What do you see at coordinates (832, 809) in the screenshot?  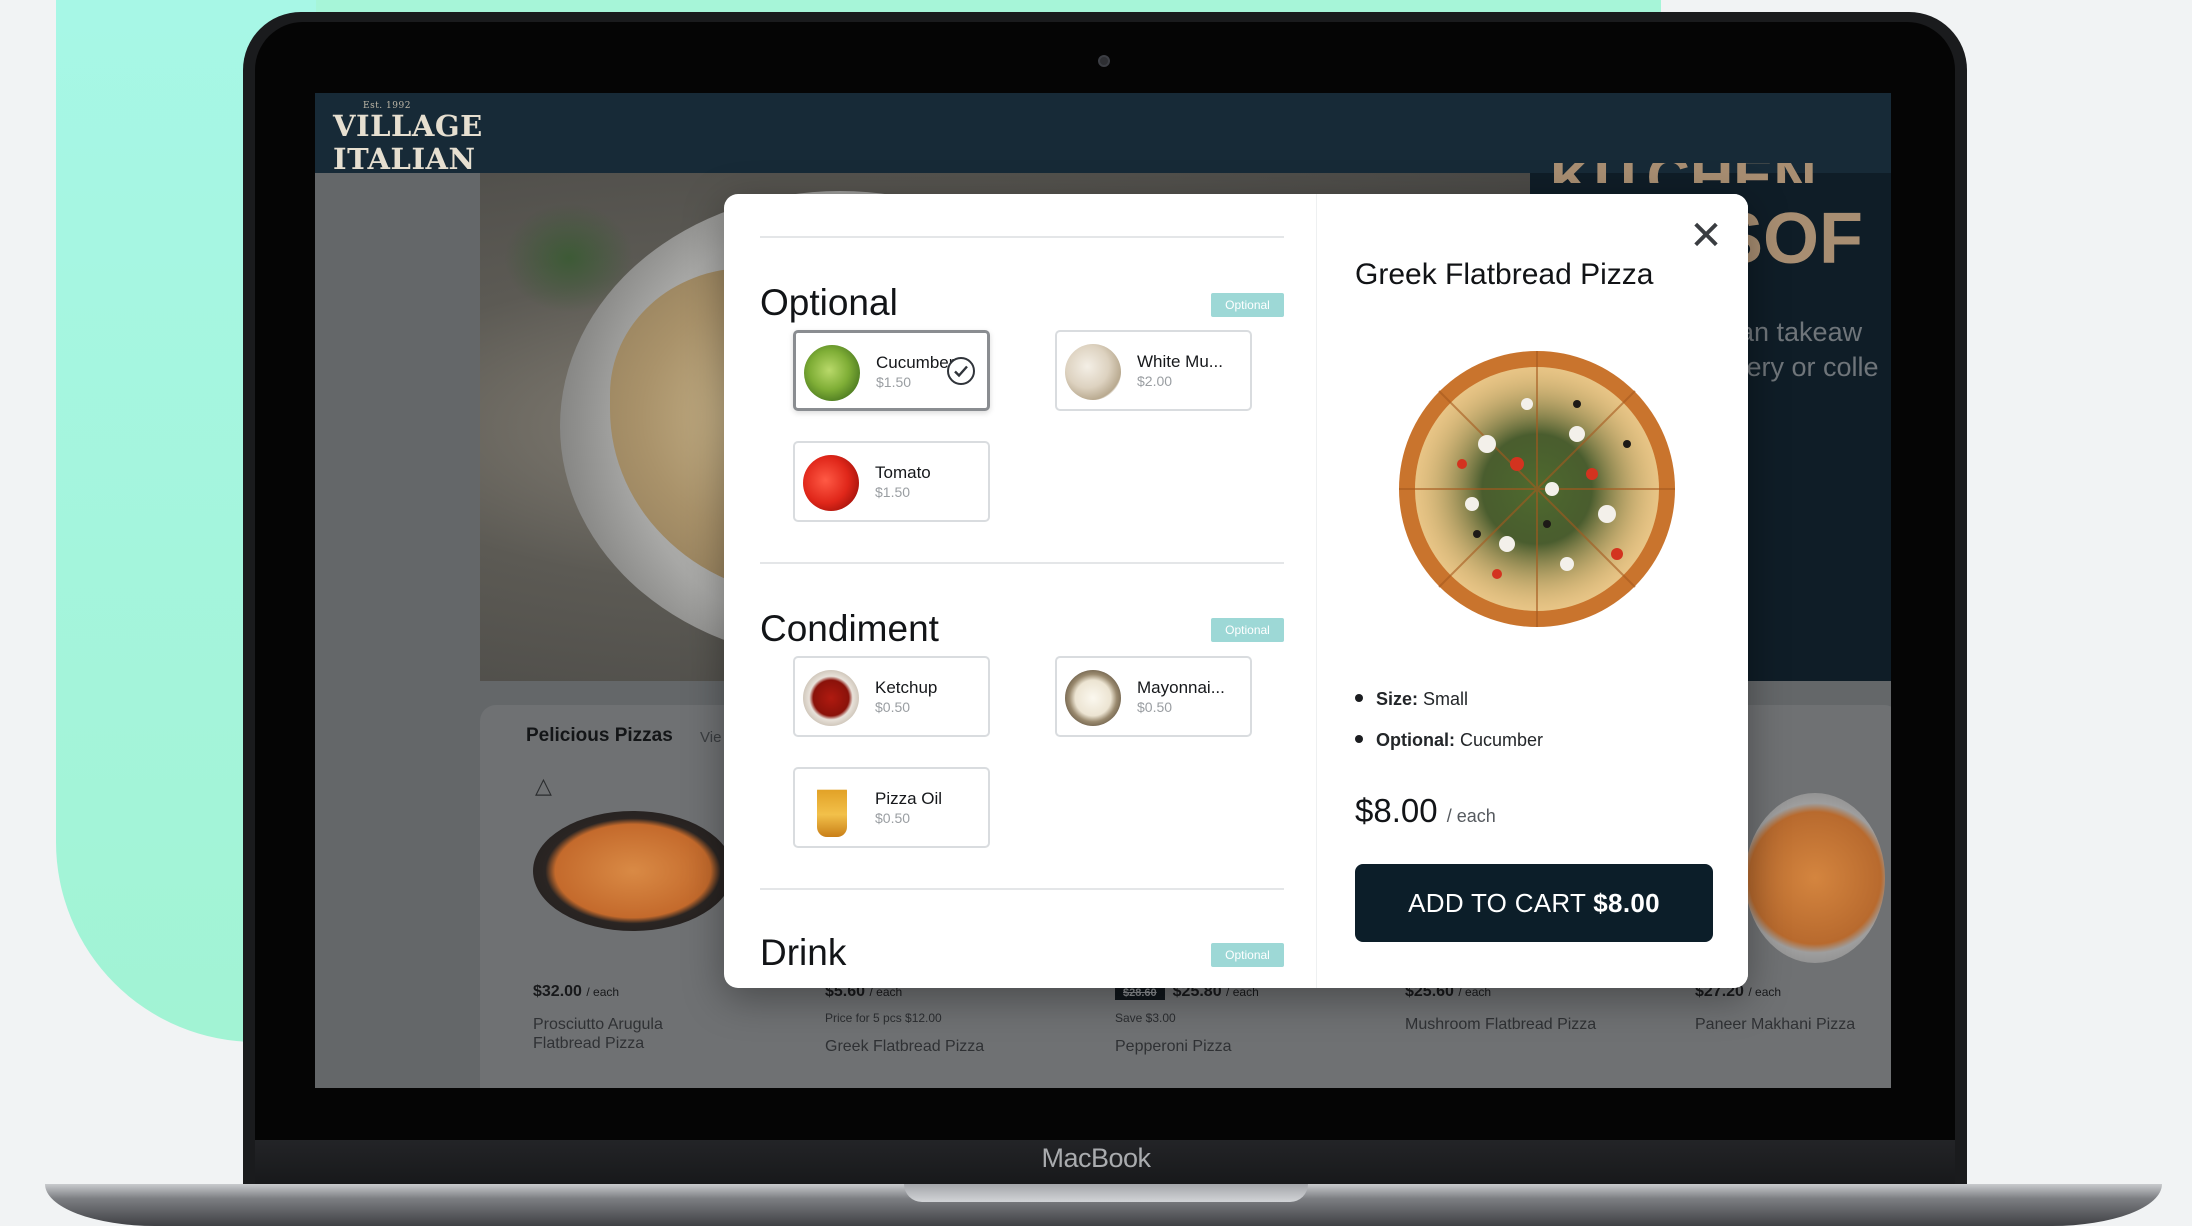 I see `oil-bottle-icon` at bounding box center [832, 809].